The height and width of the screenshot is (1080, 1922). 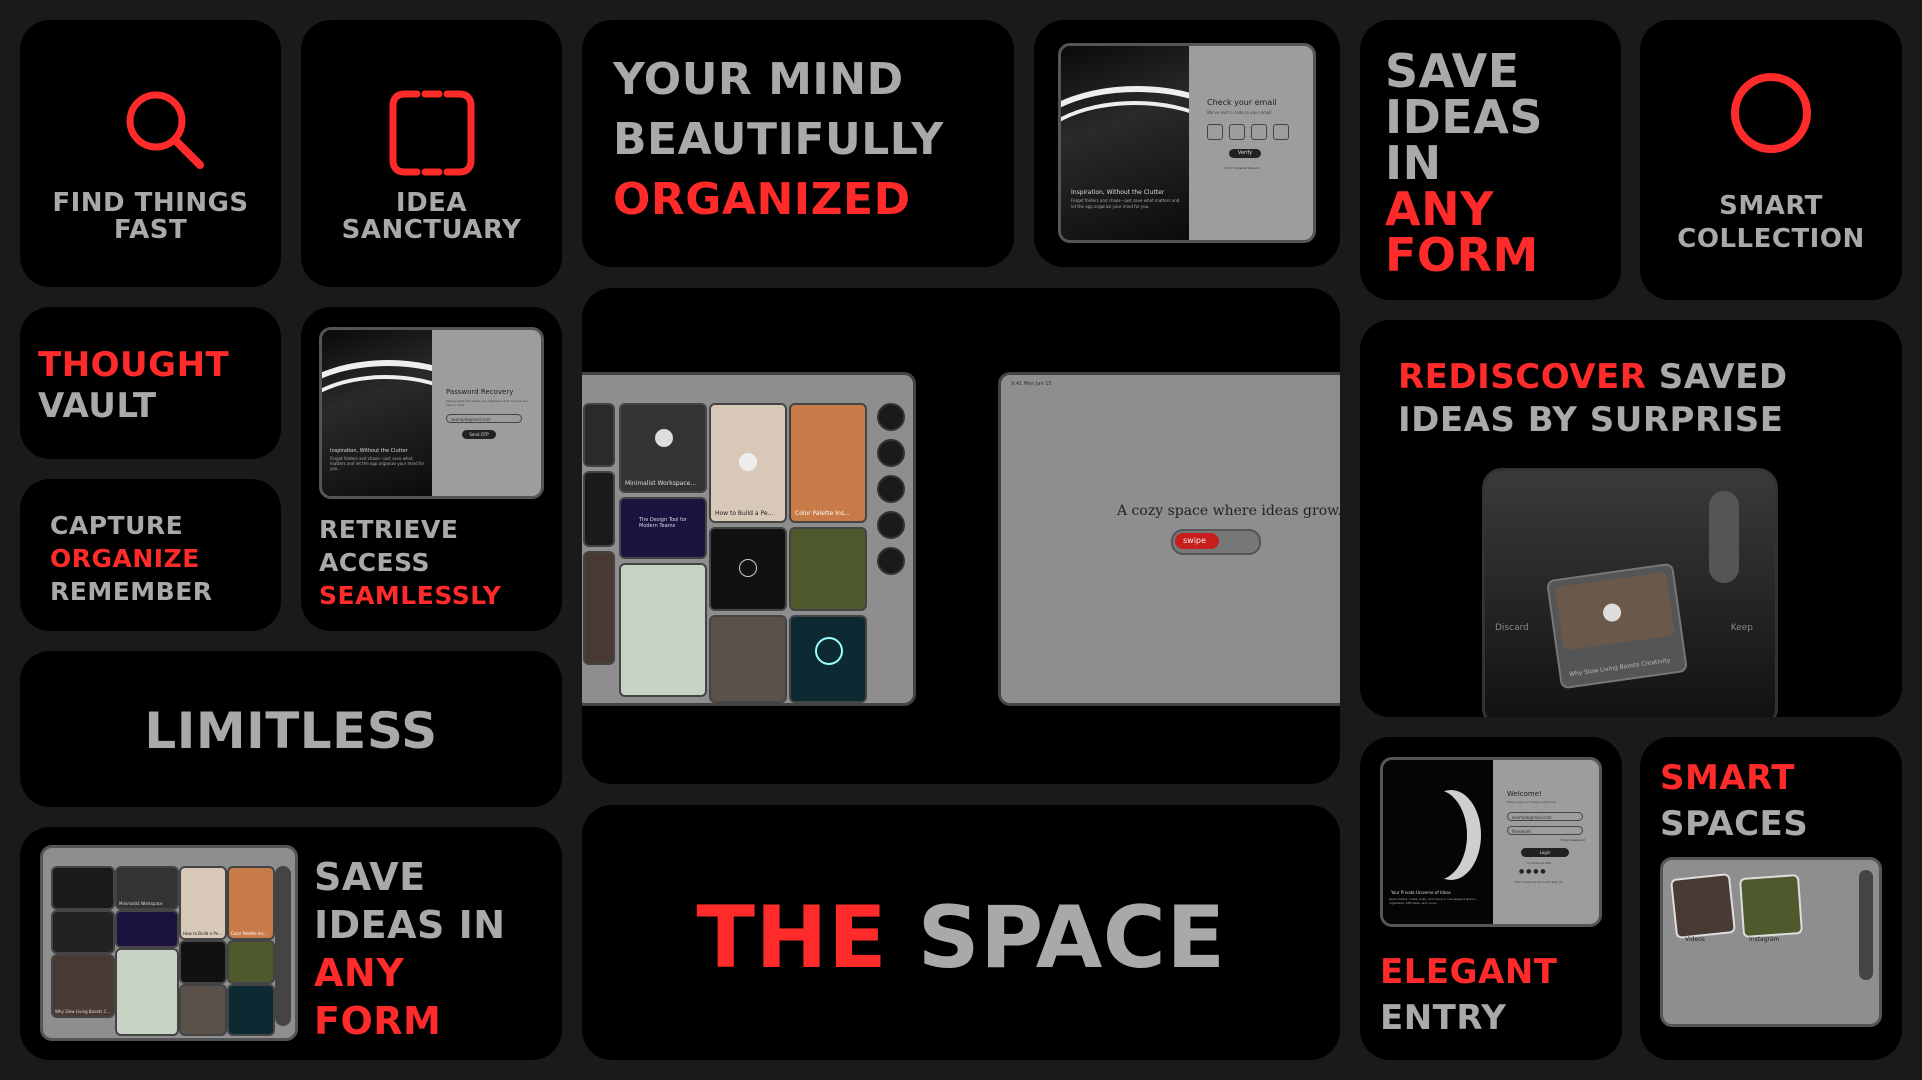 What do you see at coordinates (1695, 939) in the screenshot?
I see `folder-videos-label: Videos` at bounding box center [1695, 939].